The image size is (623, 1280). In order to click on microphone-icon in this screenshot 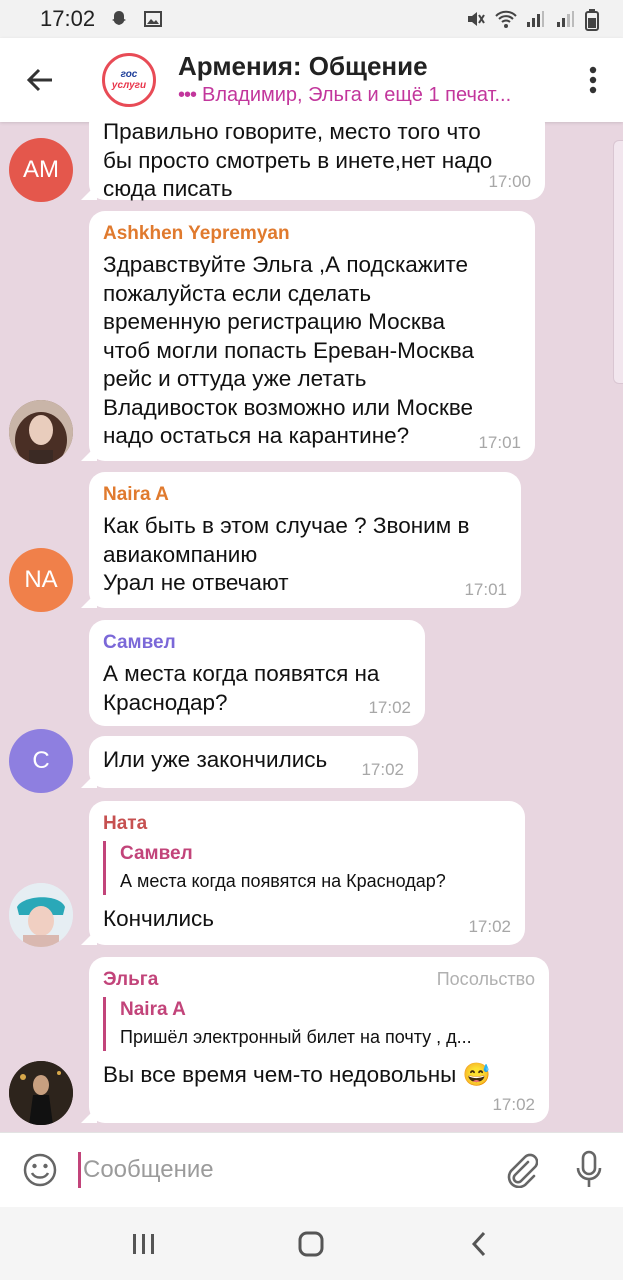, I will do `click(589, 1168)`.